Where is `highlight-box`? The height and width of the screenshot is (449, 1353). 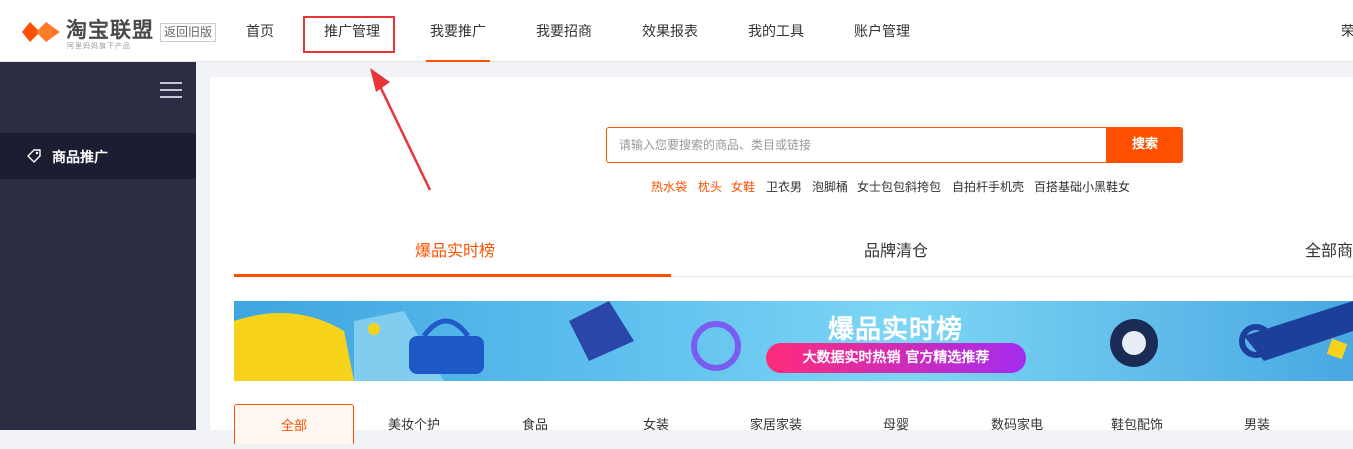 highlight-box is located at coordinates (349, 34).